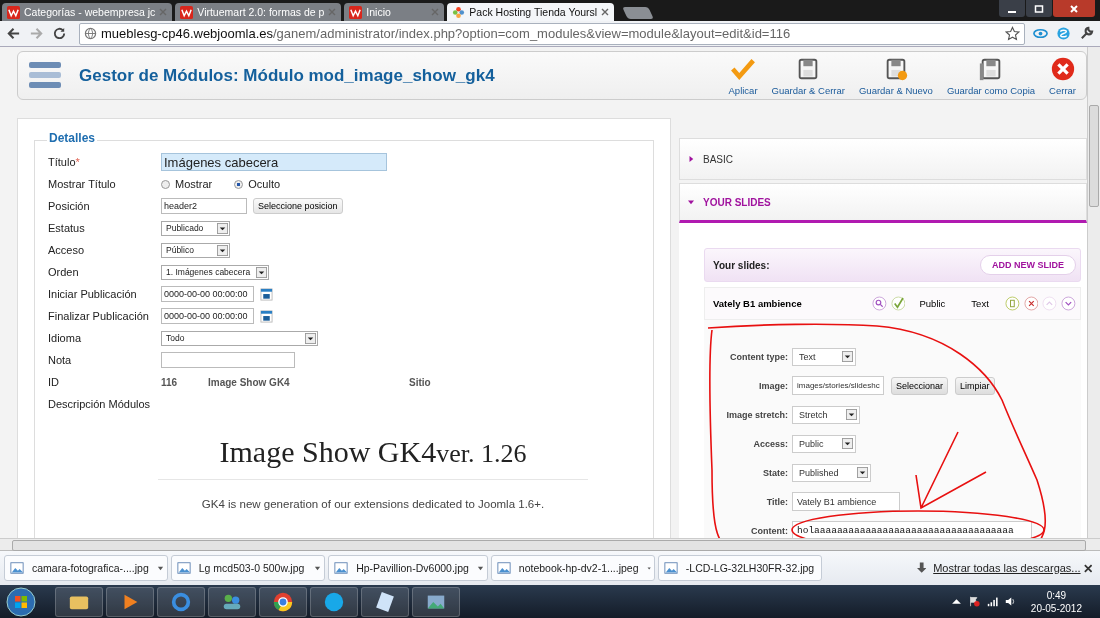 This screenshot has width=1100, height=618. Describe the element at coordinates (394, 12) in the screenshot. I see `browser-tab: Inicio` at that location.